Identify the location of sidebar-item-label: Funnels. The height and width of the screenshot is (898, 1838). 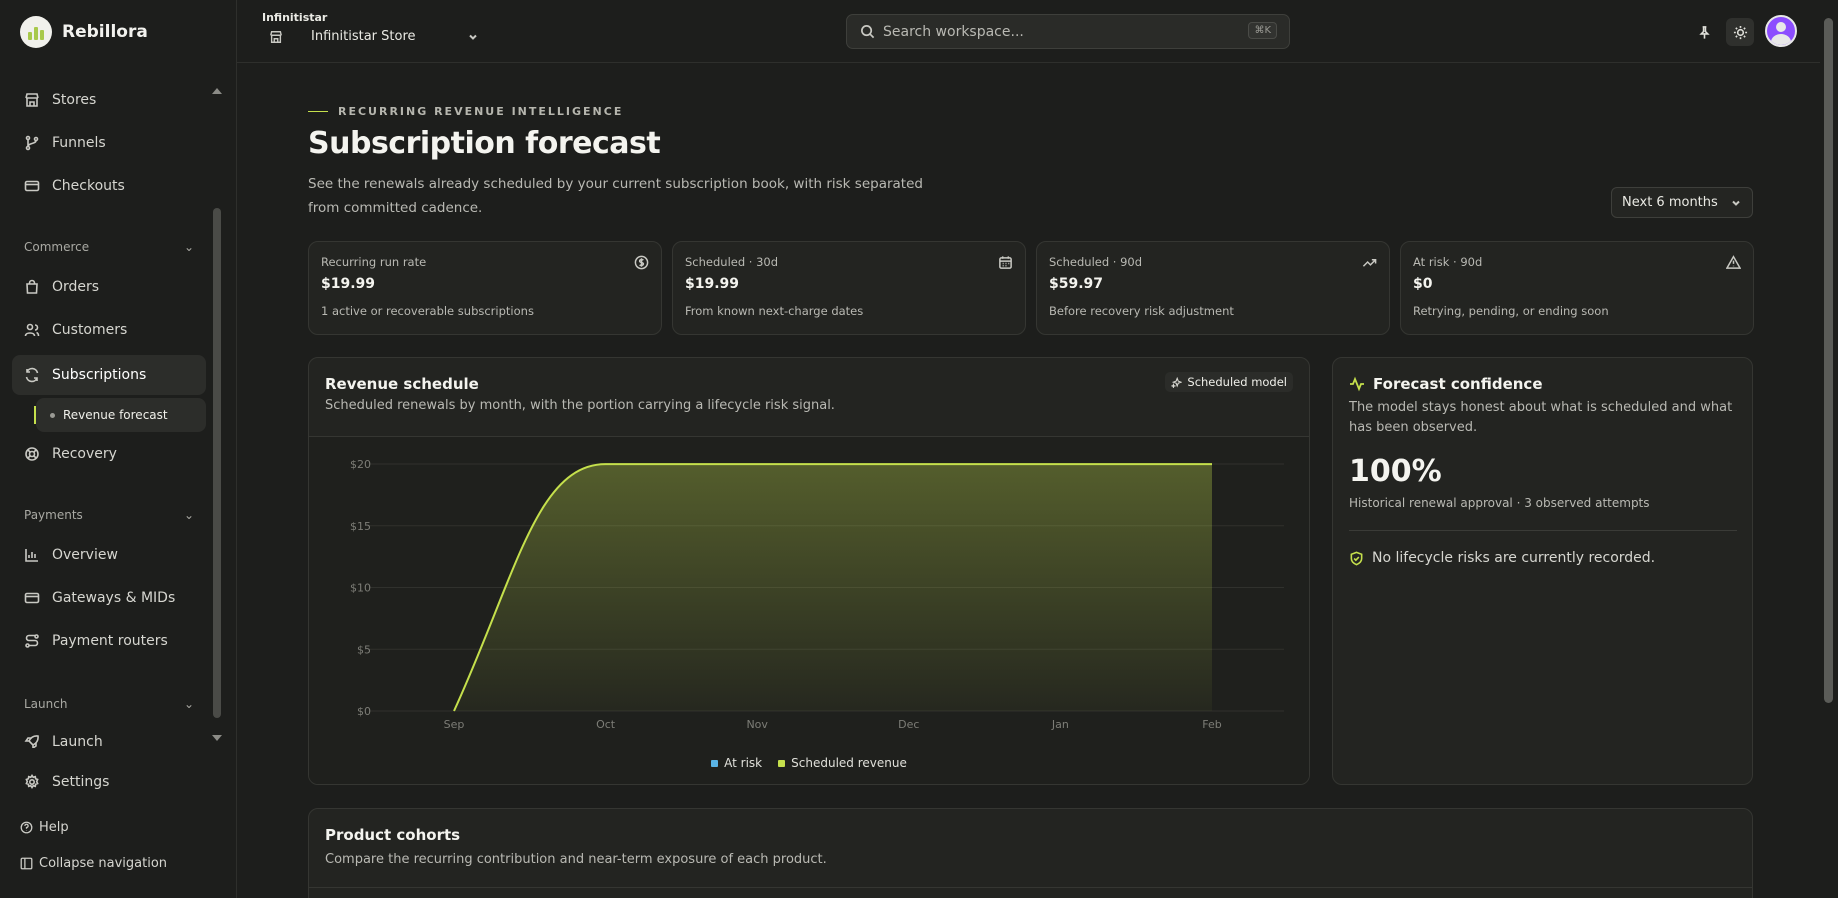
(79, 143).